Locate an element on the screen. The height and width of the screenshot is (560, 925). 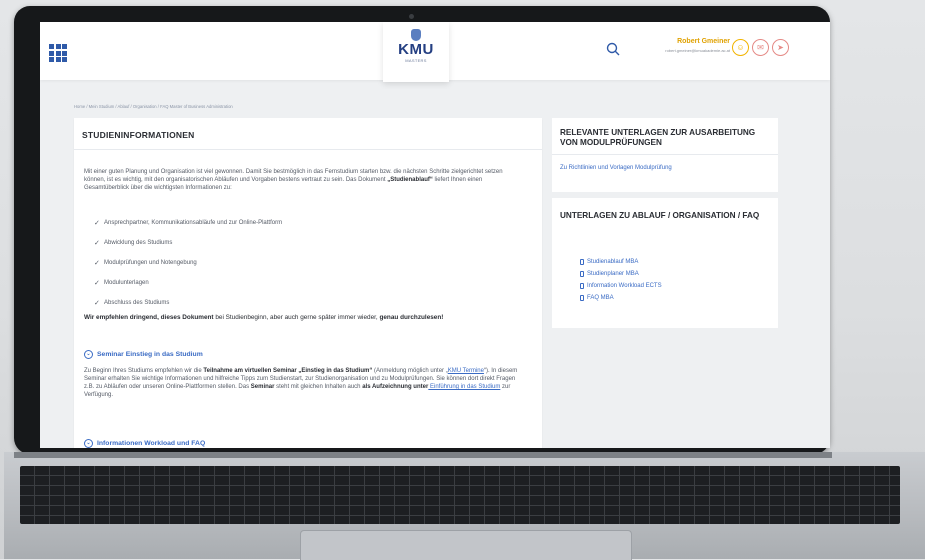
recommendation-bold: Wir empfehlen dringend, dieses Dokument is located at coordinates (149, 317).